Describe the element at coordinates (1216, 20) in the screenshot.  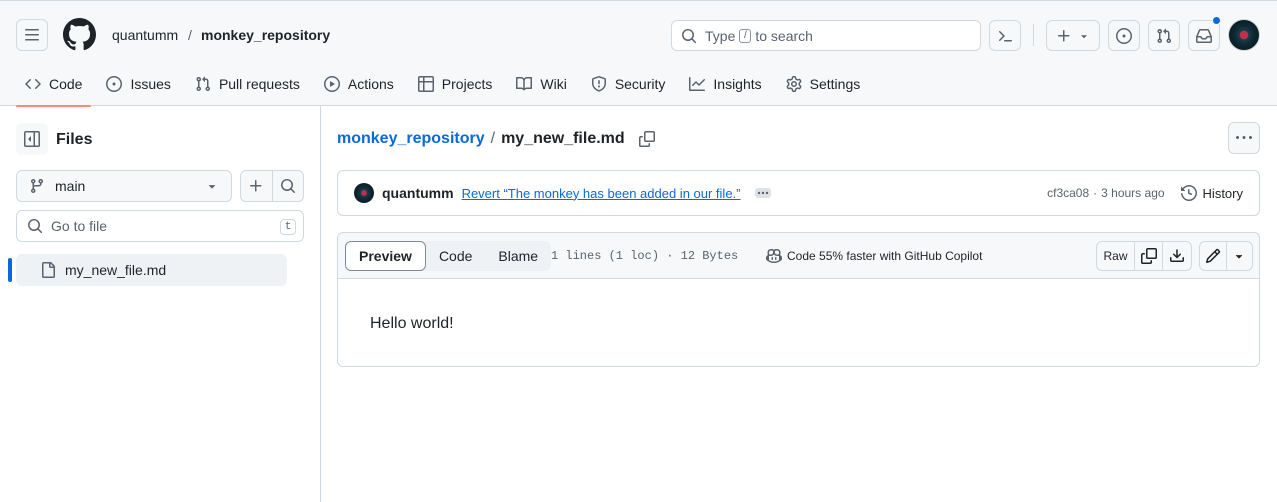
I see `notification-indicator` at that location.